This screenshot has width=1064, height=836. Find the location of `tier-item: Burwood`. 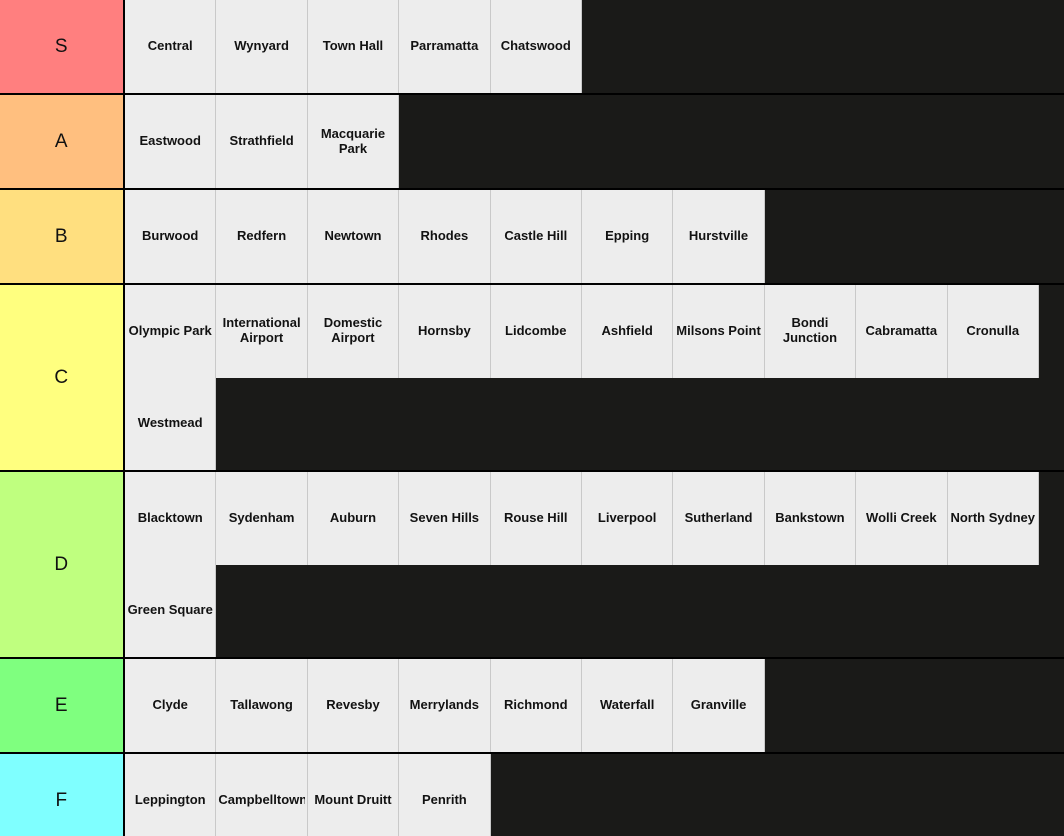

tier-item: Burwood is located at coordinates (171, 236).